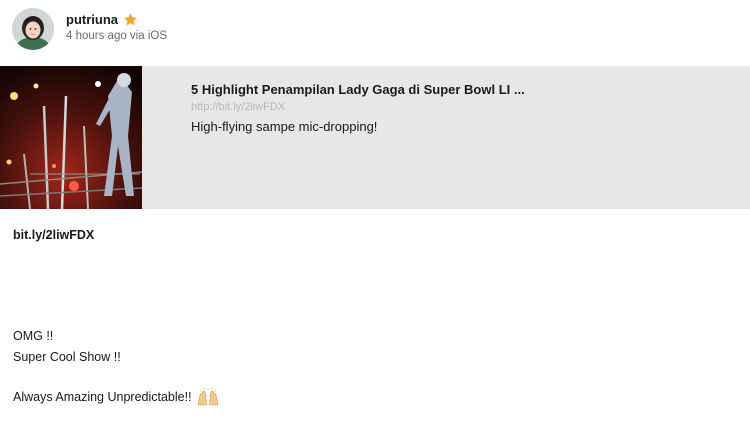 Image resolution: width=750 pixels, height=426 pixels. Describe the element at coordinates (208, 397) in the screenshot. I see `raising-hands-icon` at that location.